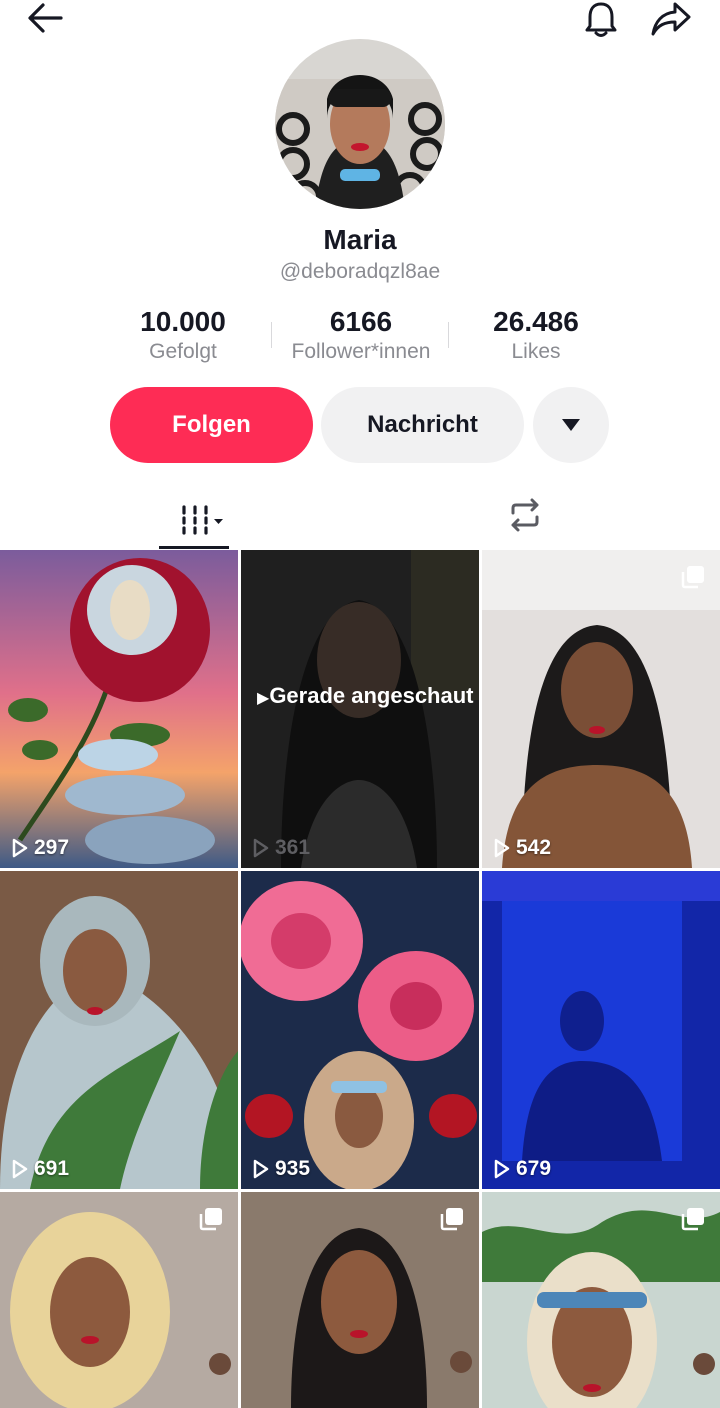  I want to click on top-bar, so click(360, 20).